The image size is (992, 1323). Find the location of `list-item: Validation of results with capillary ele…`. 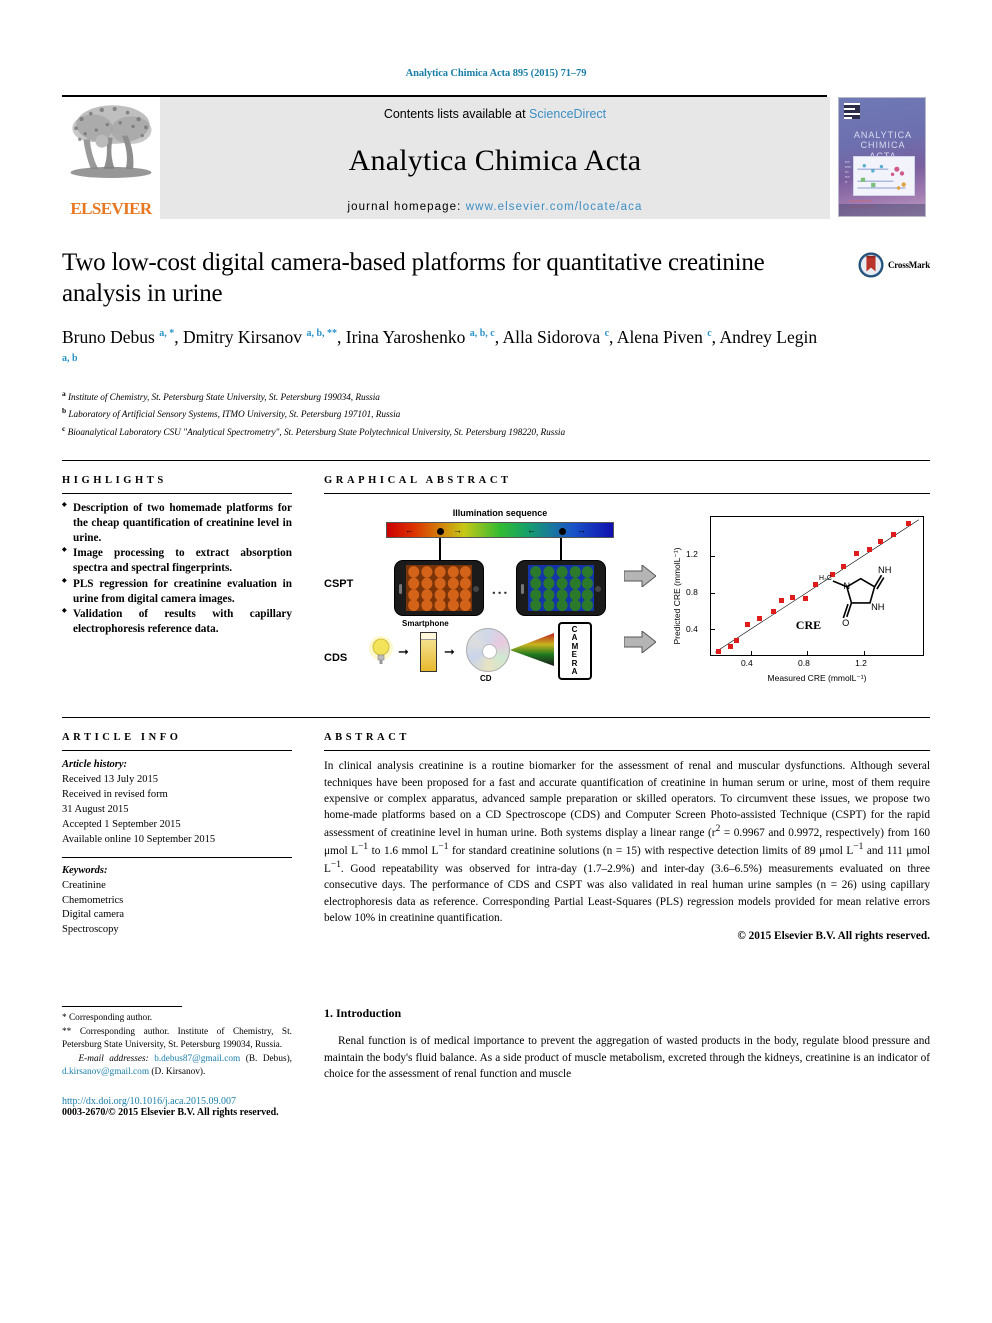

list-item: Validation of results with capillary ele… is located at coordinates (177, 622).